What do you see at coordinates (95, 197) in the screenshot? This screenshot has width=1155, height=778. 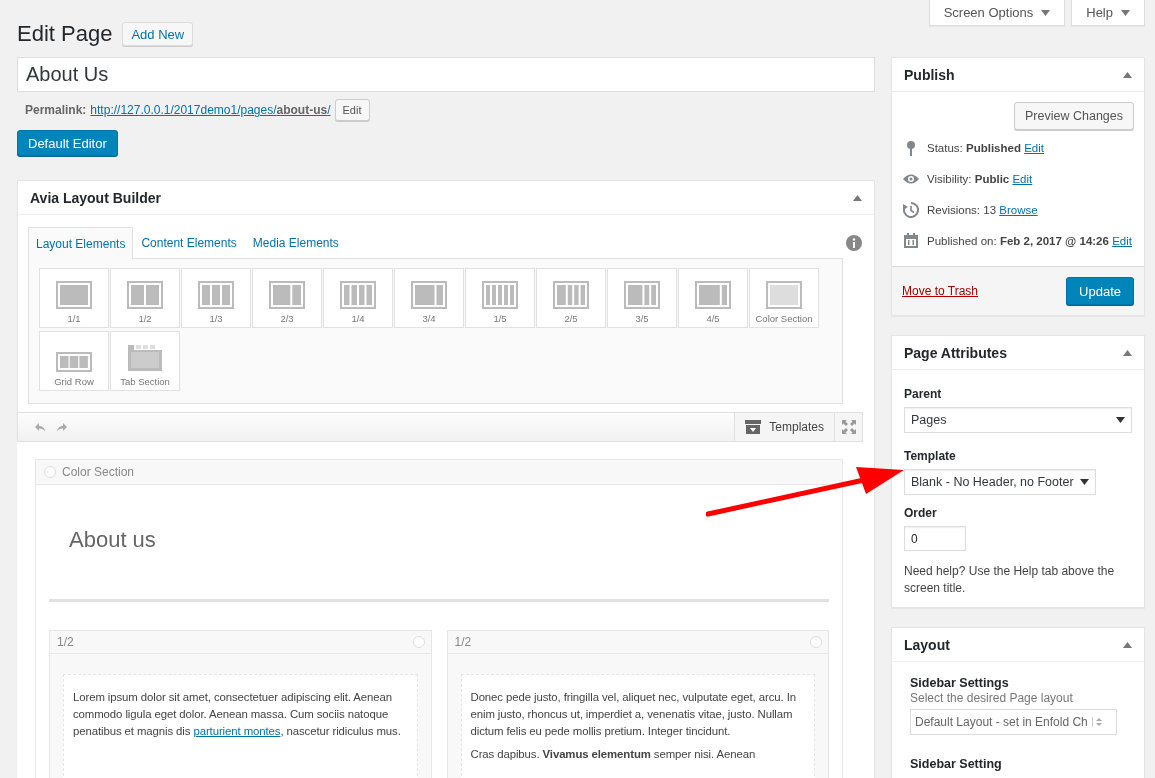 I see `panel-title: Avia Layout Builder` at bounding box center [95, 197].